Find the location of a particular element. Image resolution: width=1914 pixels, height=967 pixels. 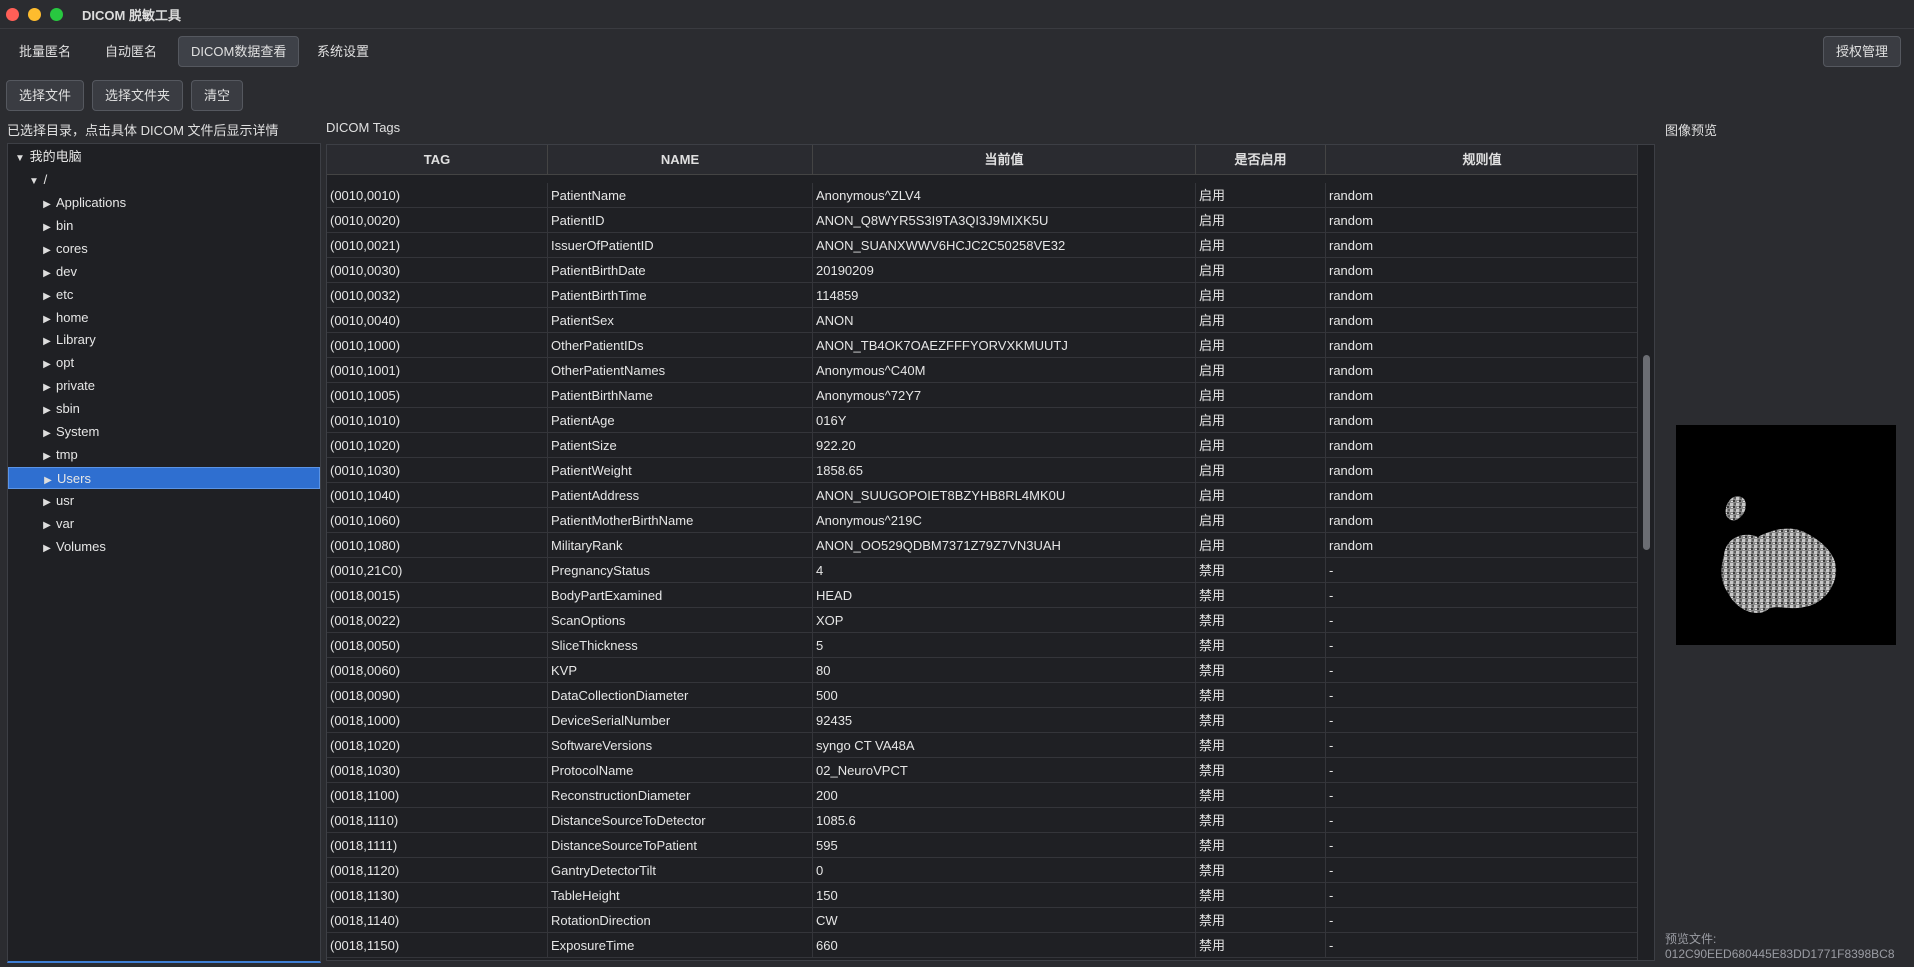

table-row: (0018,1150) ExposureTime 660 禁用 - is located at coordinates (983, 945).